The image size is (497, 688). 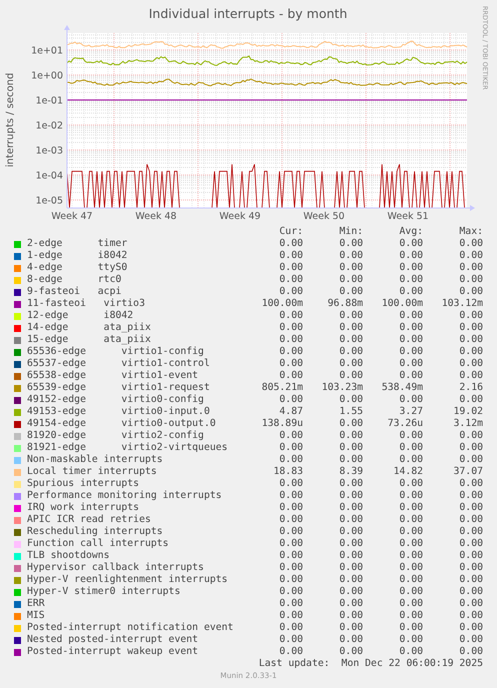 I want to click on series-name: Posted-interrupt notification event, so click(x=130, y=628).